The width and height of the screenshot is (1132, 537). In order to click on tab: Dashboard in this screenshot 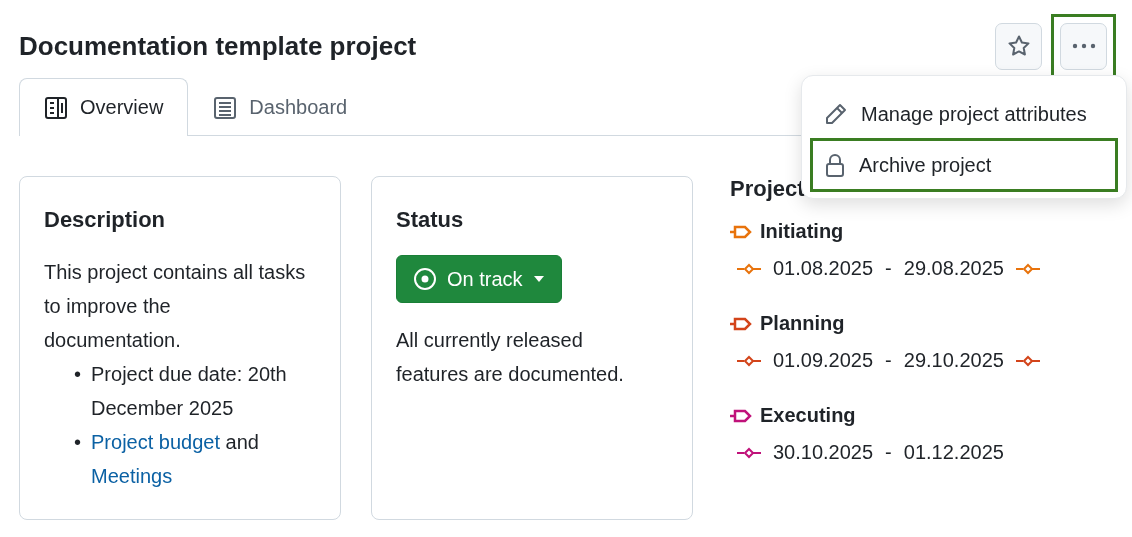, I will do `click(280, 107)`.